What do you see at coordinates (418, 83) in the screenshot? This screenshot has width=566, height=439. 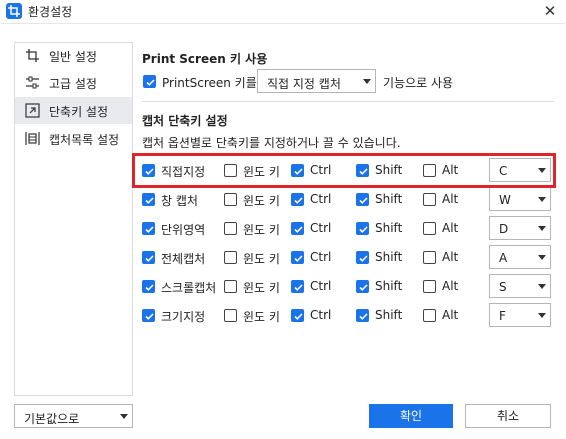 I see `printscreen-suffix: 기능으로 사용` at bounding box center [418, 83].